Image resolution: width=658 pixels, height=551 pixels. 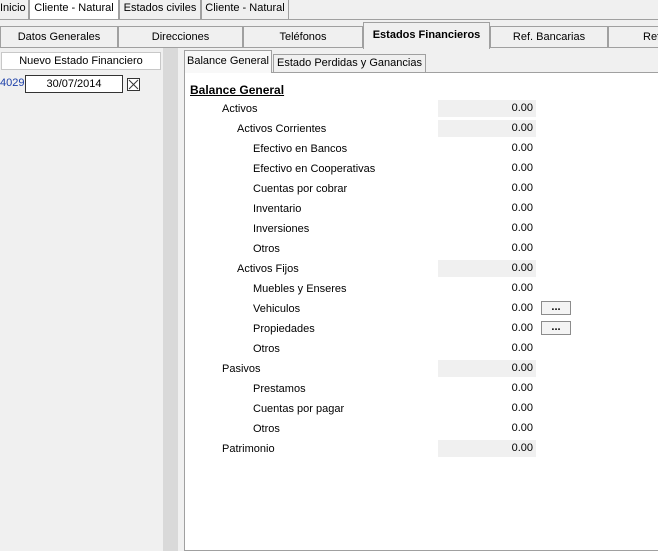 I want to click on record-date-field: 30/07/2014, so click(x=74, y=84).